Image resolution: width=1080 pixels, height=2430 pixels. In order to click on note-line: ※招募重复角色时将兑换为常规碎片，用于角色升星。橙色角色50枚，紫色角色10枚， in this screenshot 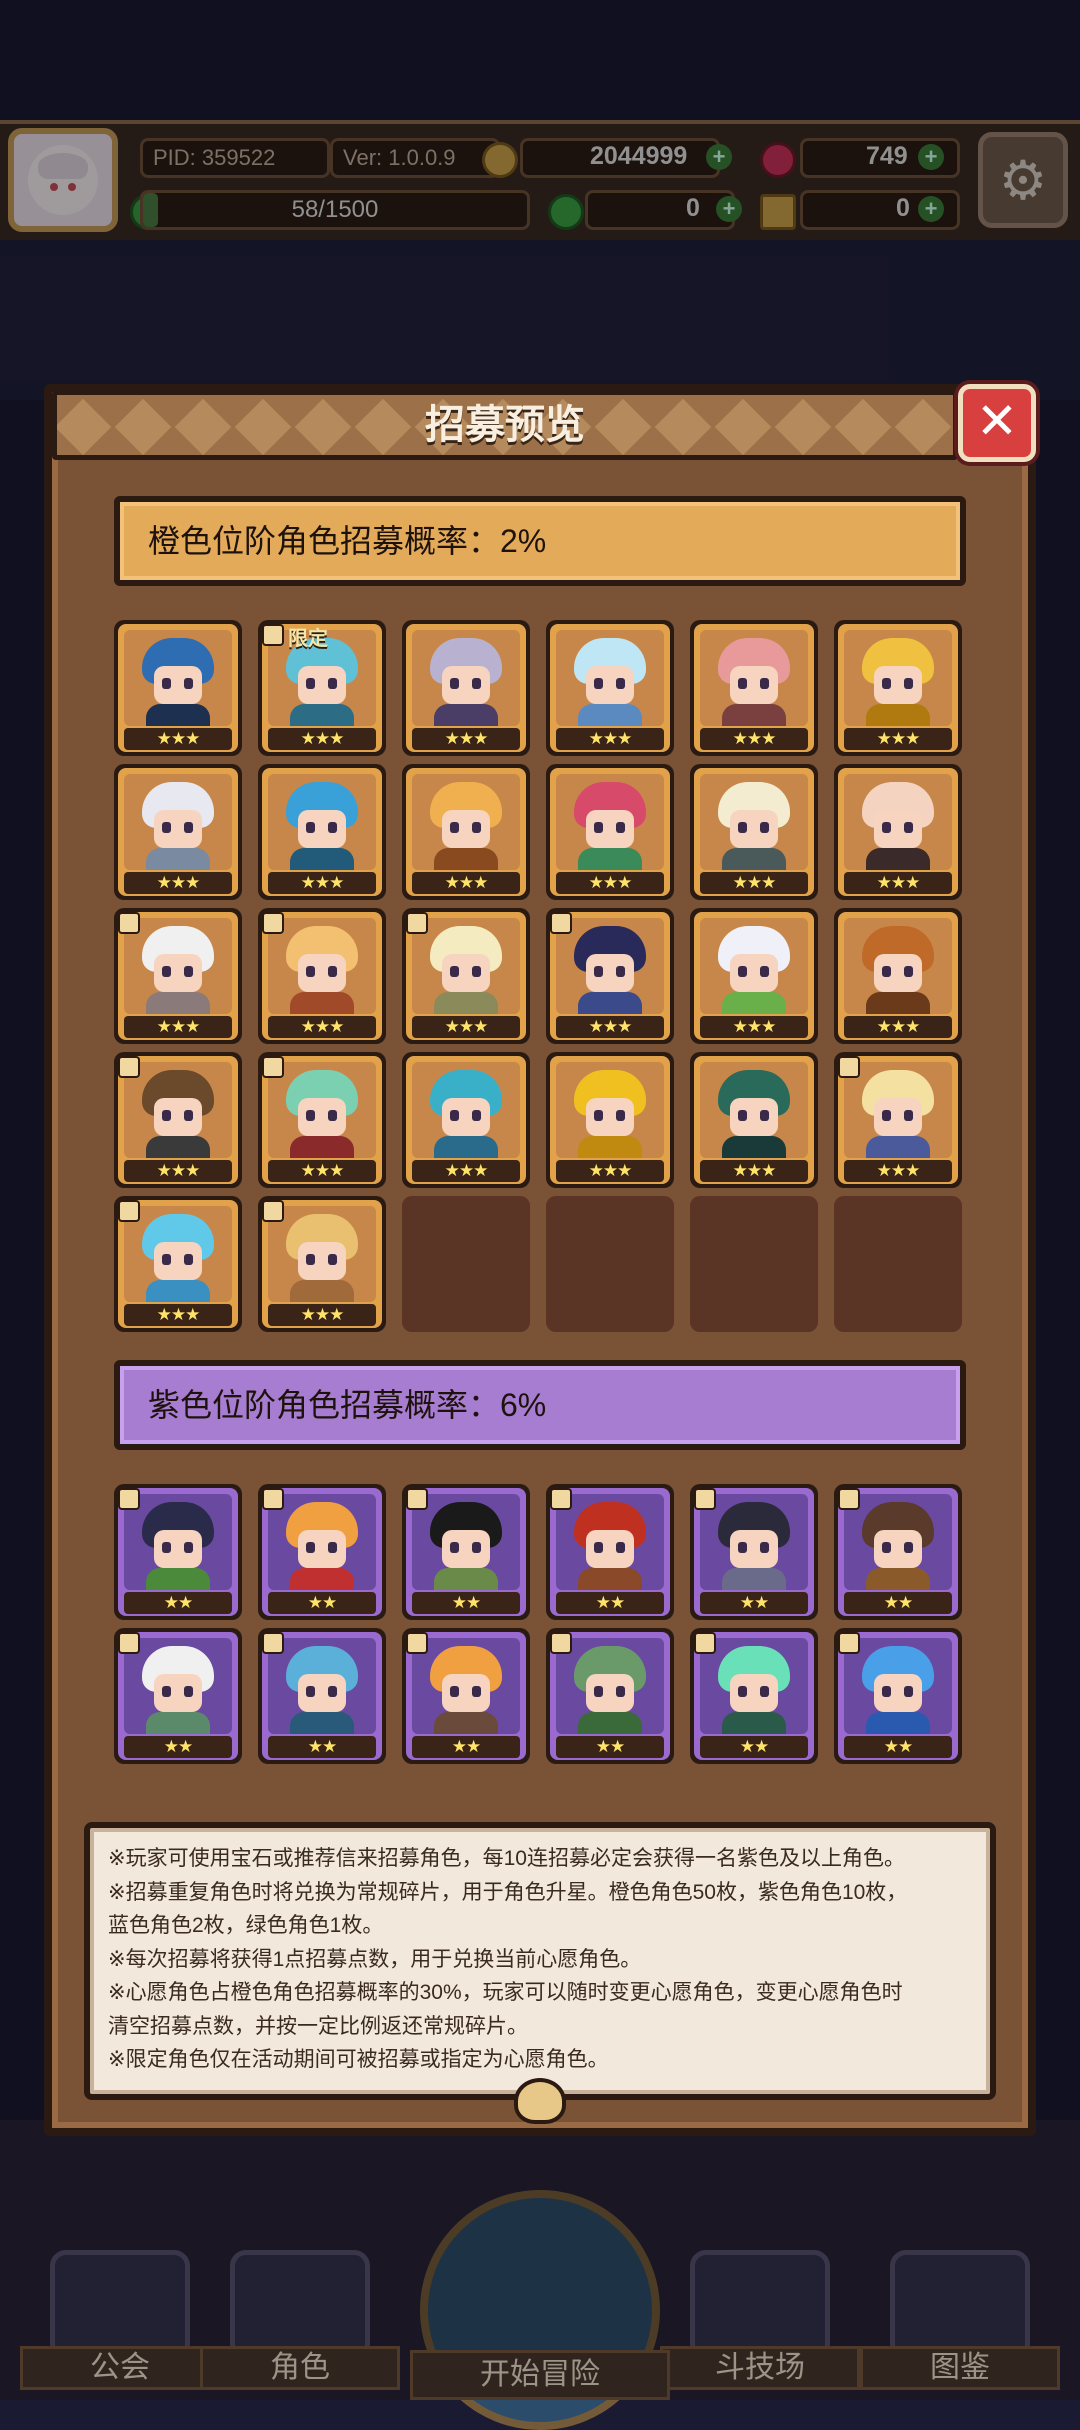, I will do `click(508, 1892)`.